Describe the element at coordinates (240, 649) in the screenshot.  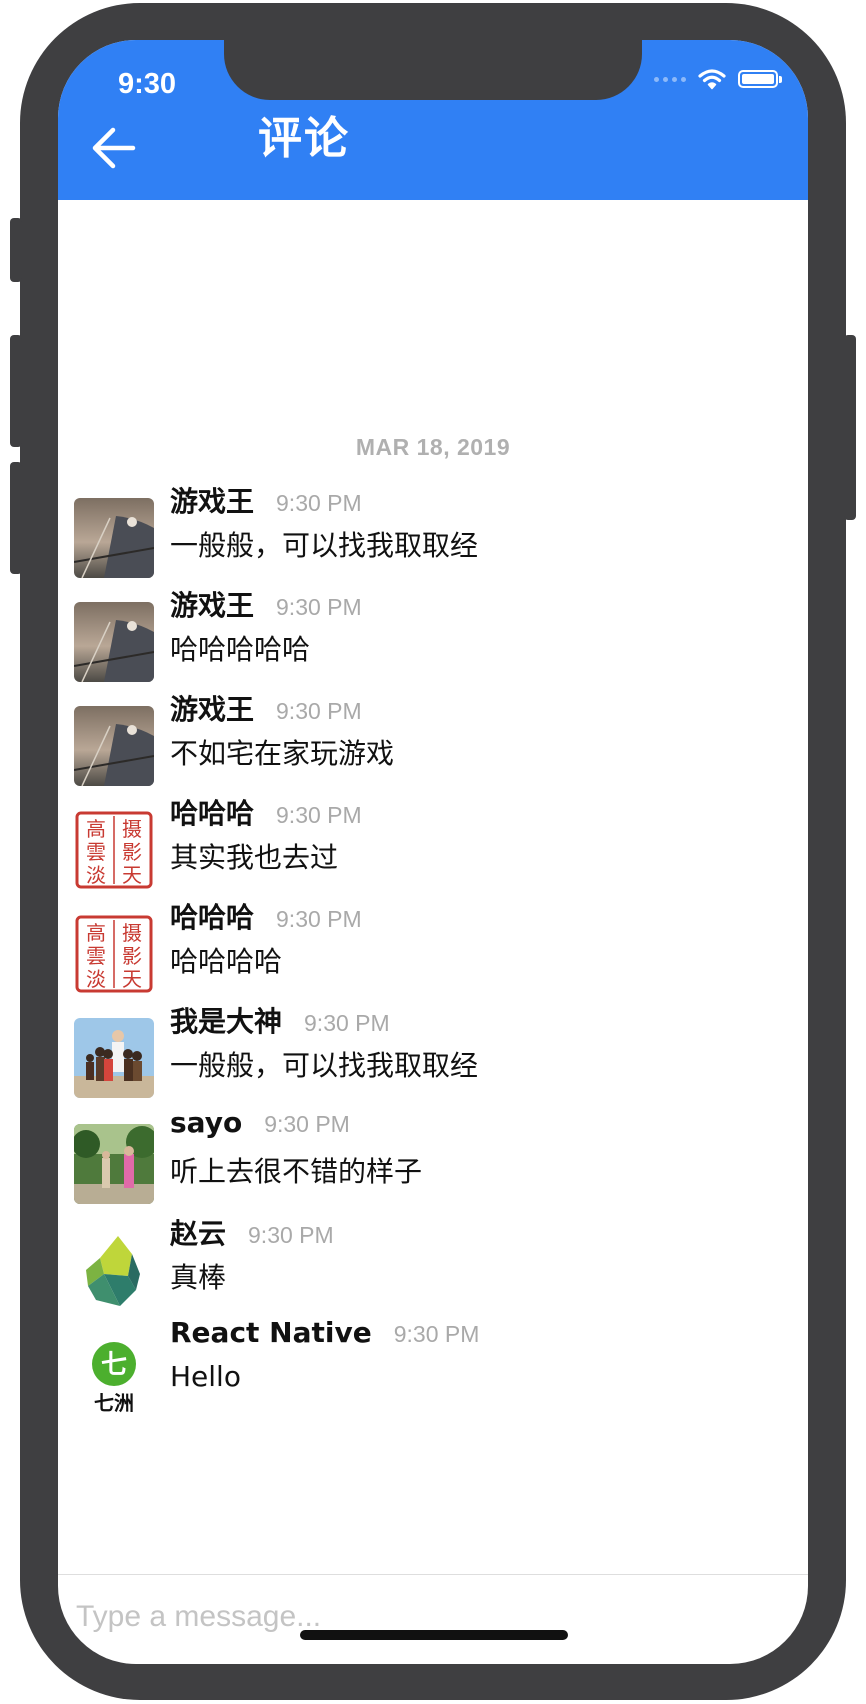
I see `message-text: 哈哈哈哈哈` at that location.